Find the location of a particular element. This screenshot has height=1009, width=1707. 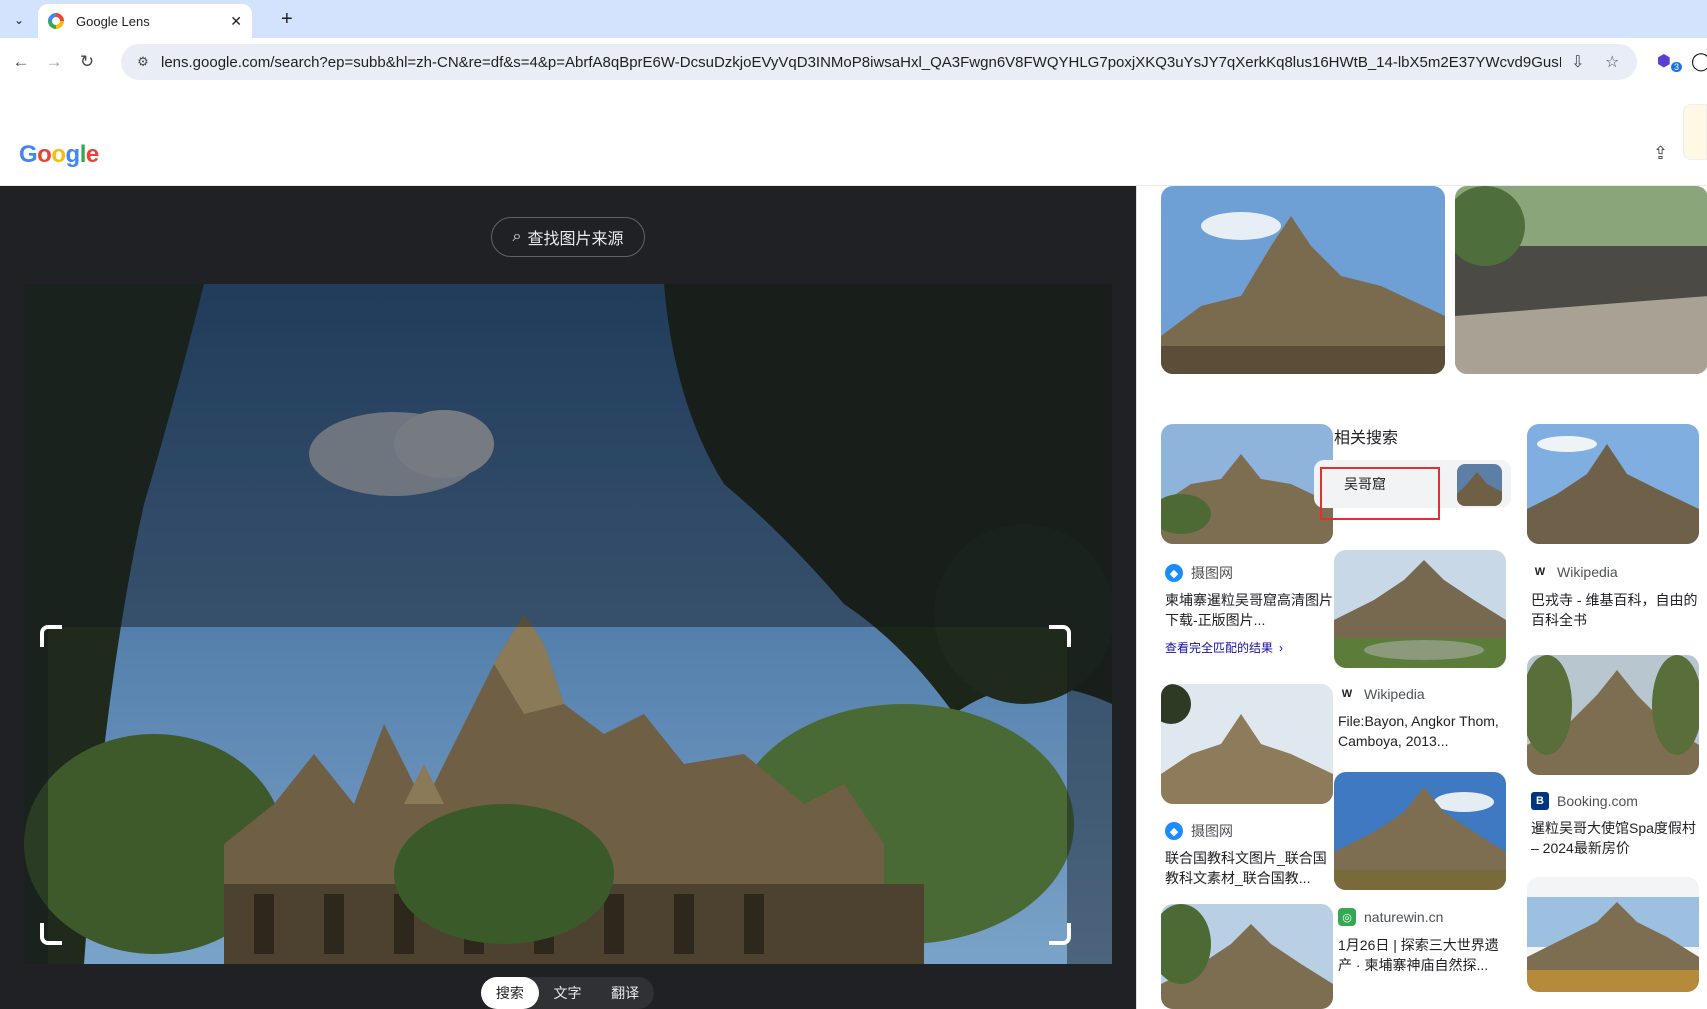

result-source-1: ◆ 摄图网 is located at coordinates (1199, 573).